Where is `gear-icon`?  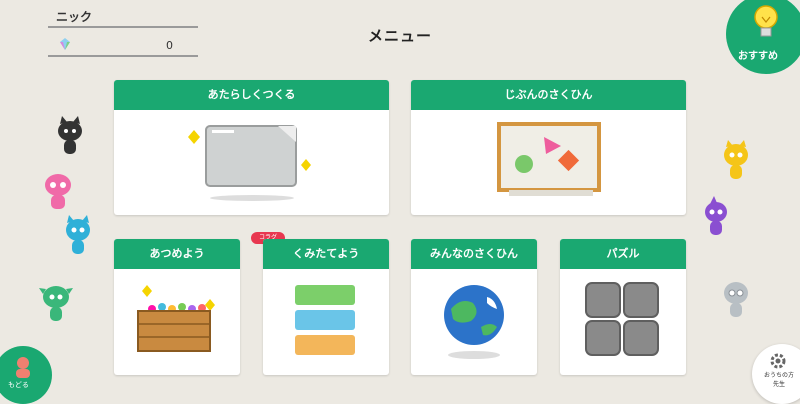
gear-icon is located at coordinates (778, 361).